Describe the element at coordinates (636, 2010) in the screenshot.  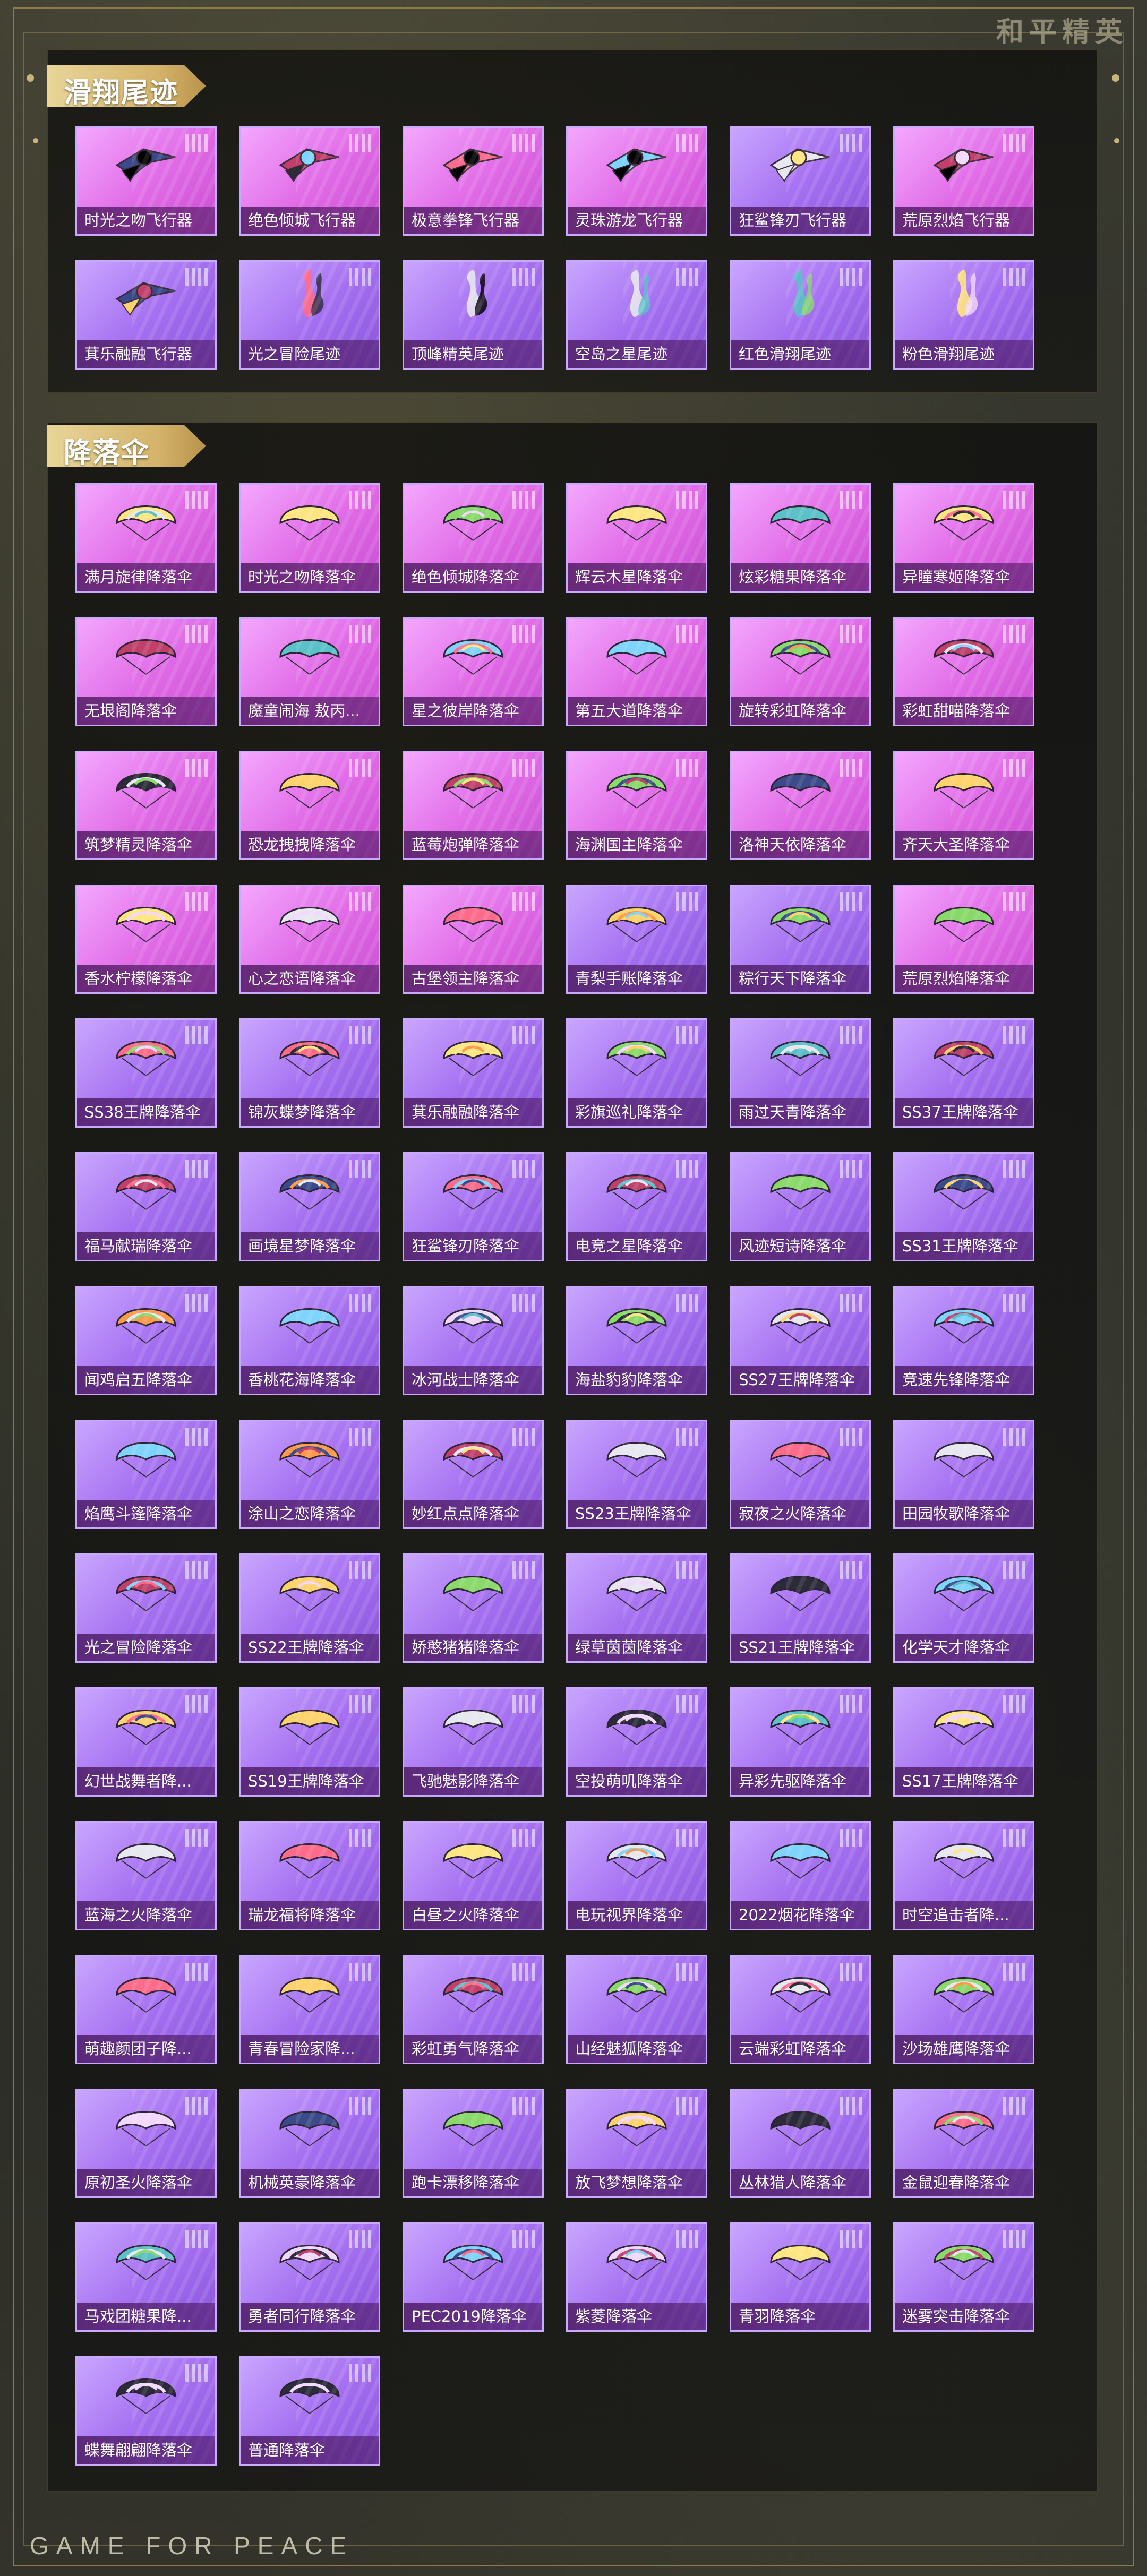
I see `item-card: 山经魅狐降落伞` at that location.